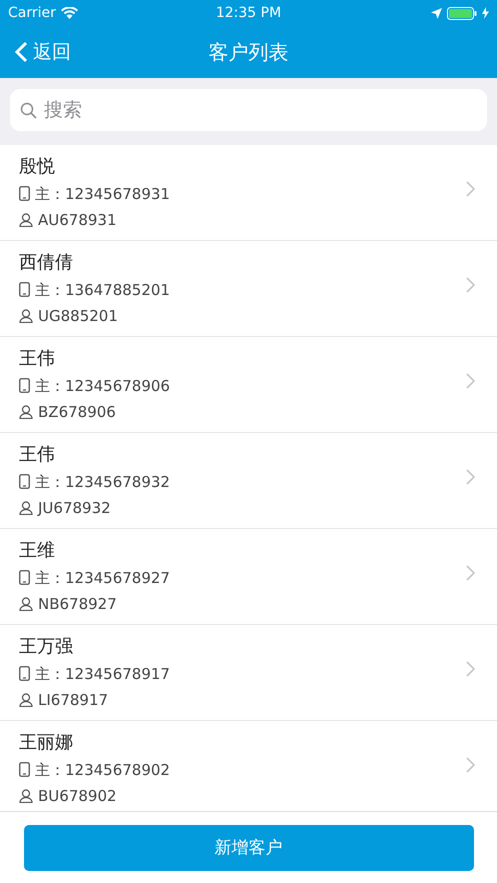 Image resolution: width=497 pixels, height=883 pixels. I want to click on phone-number: 主：12345678927, so click(102, 578).